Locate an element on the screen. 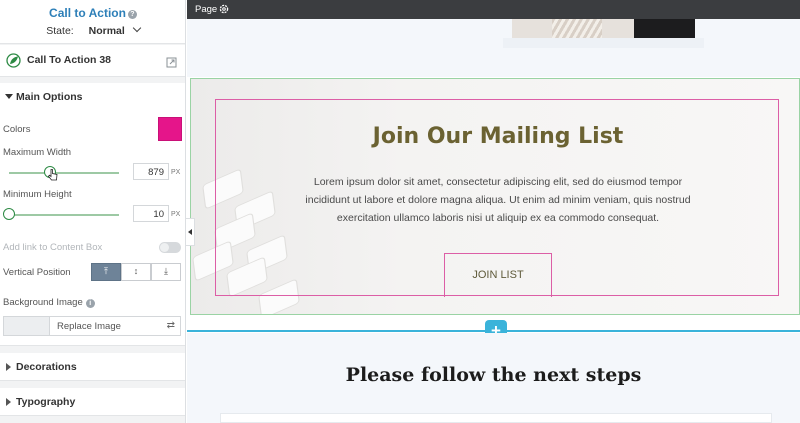  panel-title: Call to Action? is located at coordinates (92, 13).